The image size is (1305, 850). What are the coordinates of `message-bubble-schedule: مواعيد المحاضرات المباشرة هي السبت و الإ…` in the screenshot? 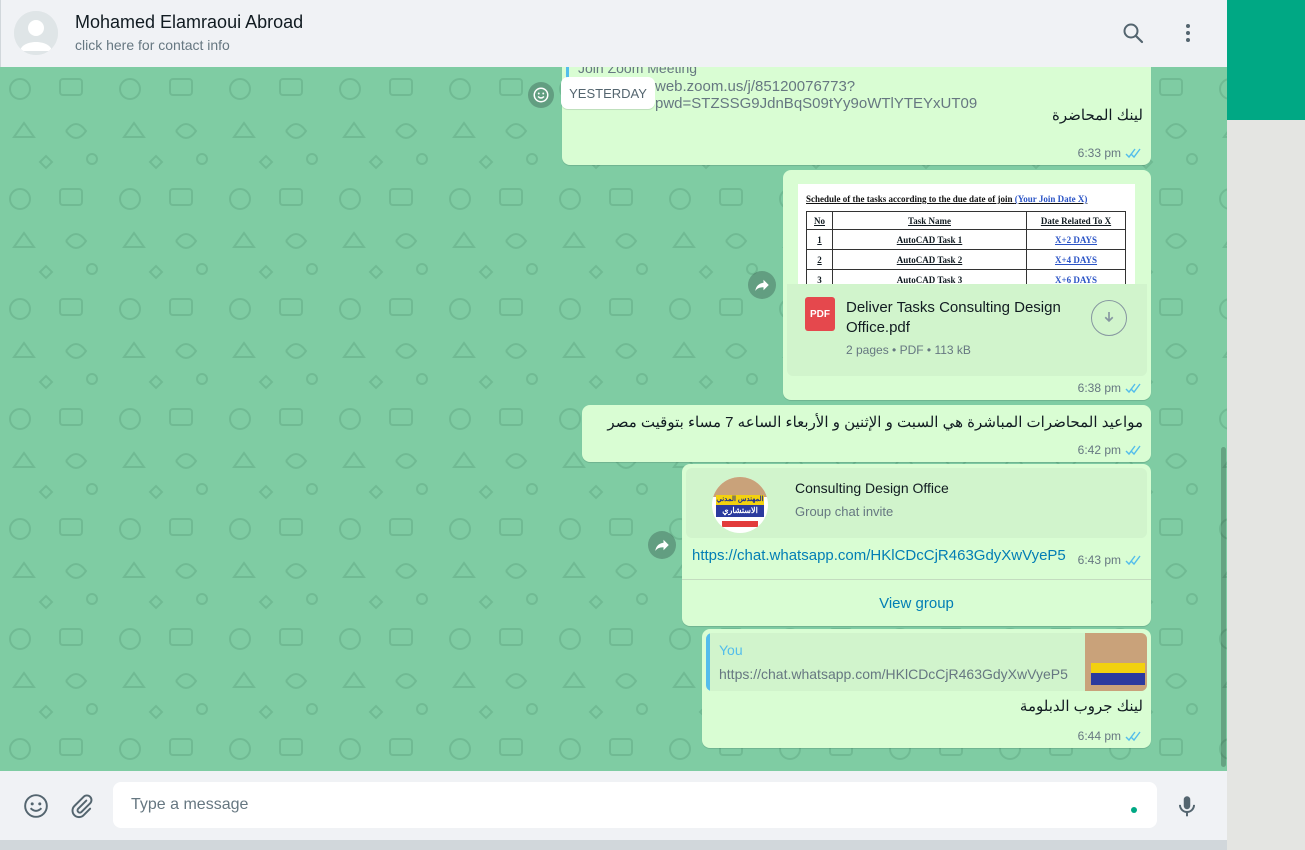 It's located at (866, 433).